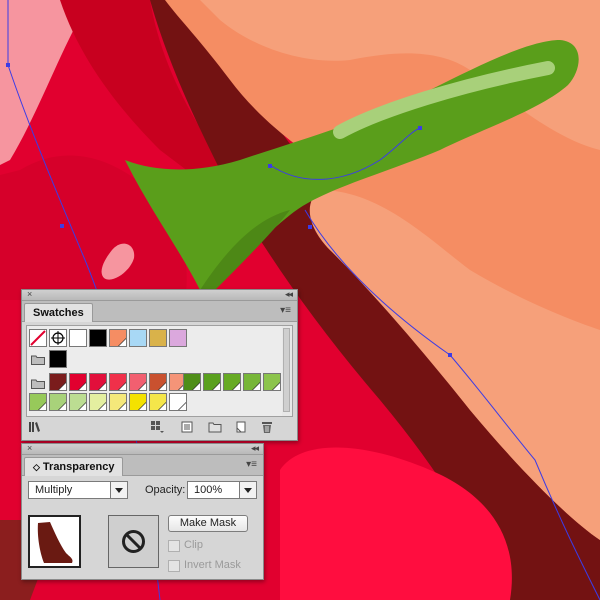 The height and width of the screenshot is (600, 600). What do you see at coordinates (187, 427) in the screenshot?
I see `options-icon` at bounding box center [187, 427].